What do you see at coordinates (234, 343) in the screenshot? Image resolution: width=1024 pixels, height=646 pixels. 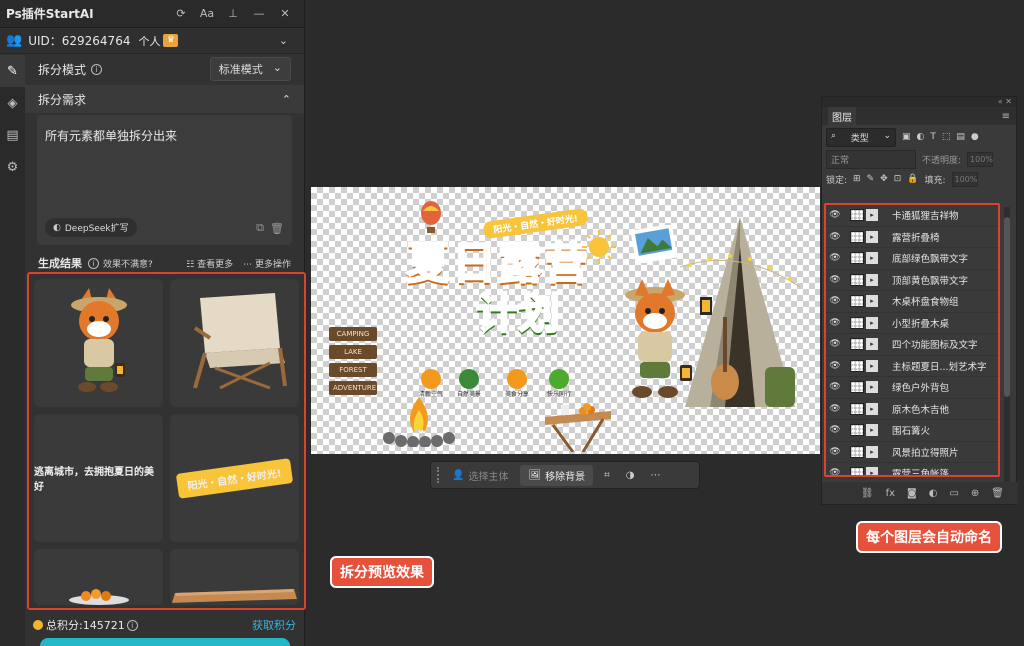 I see `result-tile-chair` at bounding box center [234, 343].